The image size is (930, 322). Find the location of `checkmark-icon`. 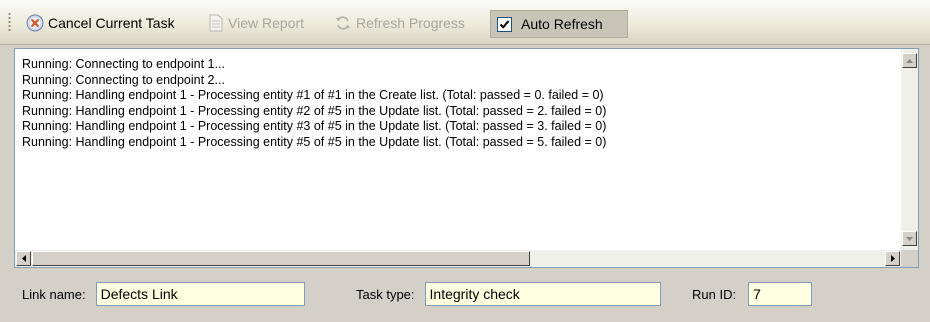

checkmark-icon is located at coordinates (504, 24).